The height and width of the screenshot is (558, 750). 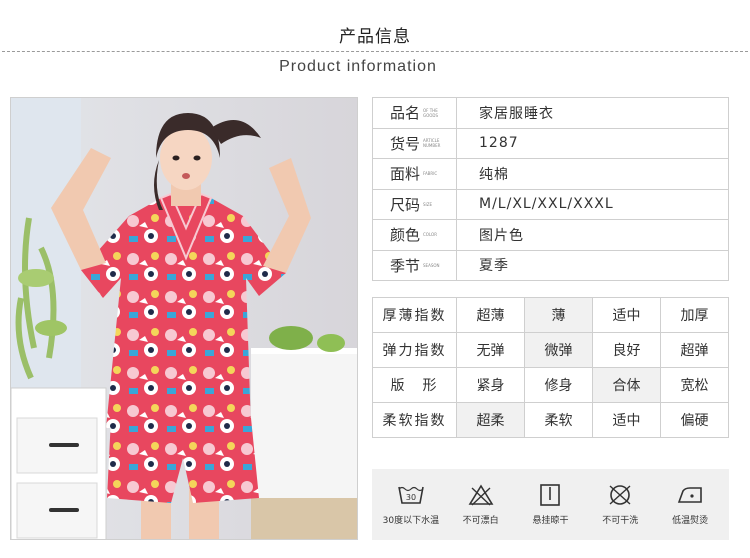 I want to click on info-label-cell: 尺码 SIZE, so click(x=415, y=204).